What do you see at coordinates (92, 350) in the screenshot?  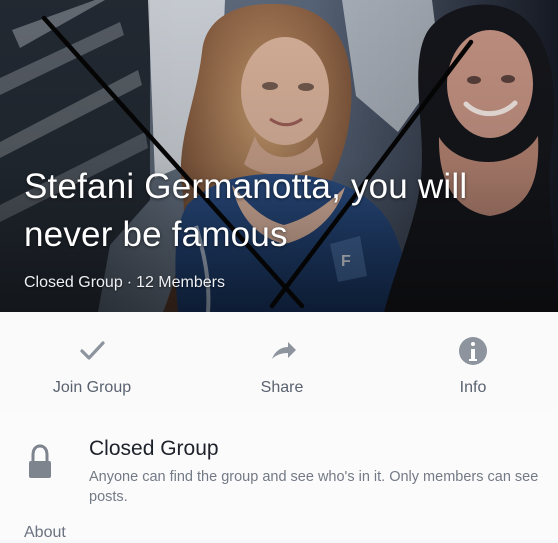 I see `check-icon` at bounding box center [92, 350].